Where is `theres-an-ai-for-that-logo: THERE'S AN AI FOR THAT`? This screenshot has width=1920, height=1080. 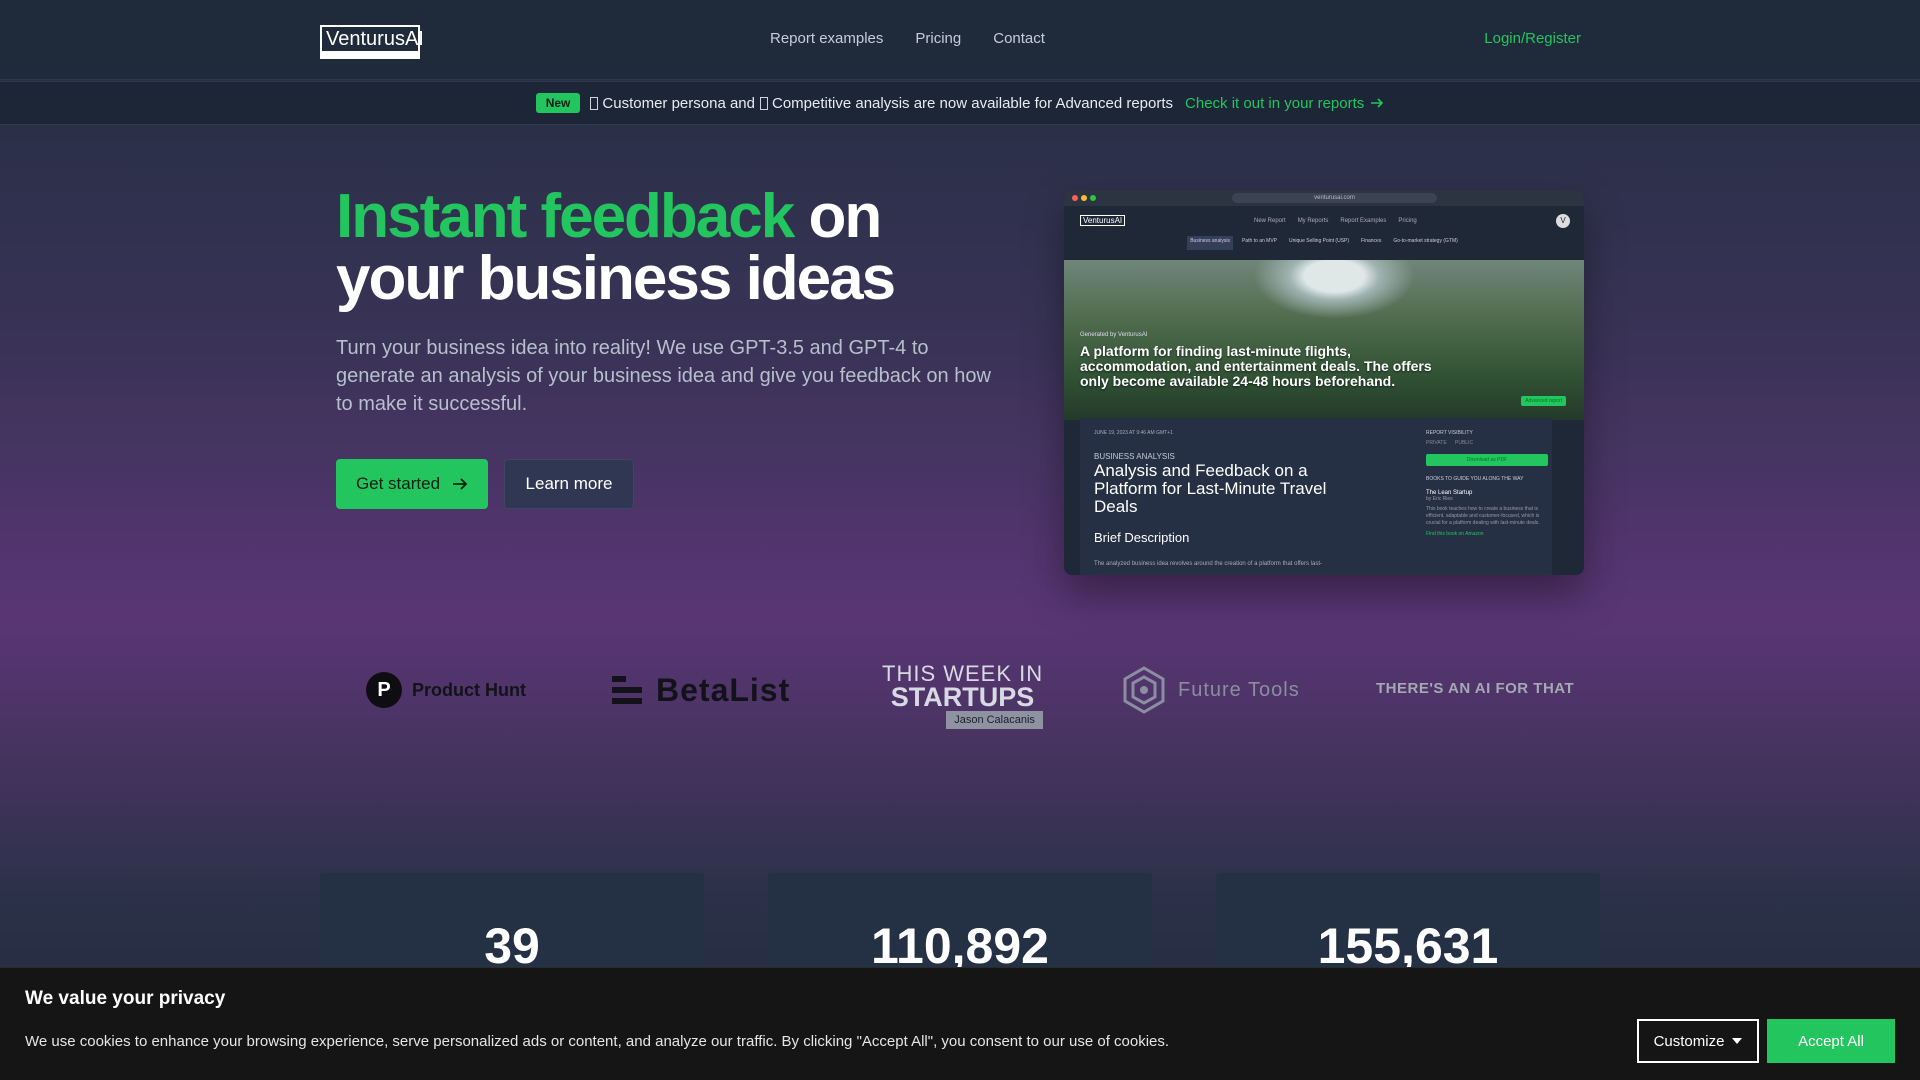 theres-an-ai-for-that-logo: THERE'S AN AI FOR THAT is located at coordinates (1475, 688).